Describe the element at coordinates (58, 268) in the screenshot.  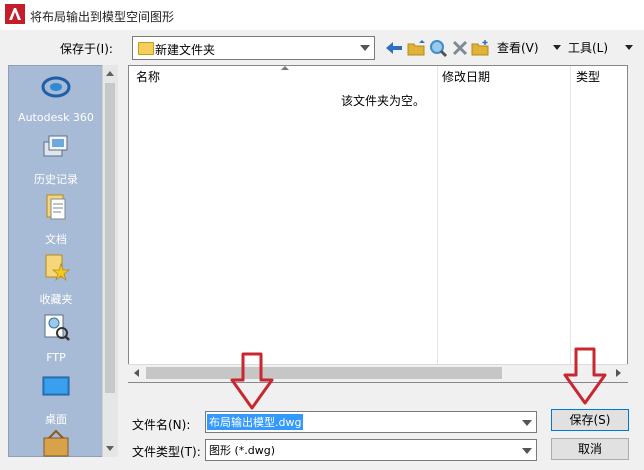
I see `favorites-icon` at that location.